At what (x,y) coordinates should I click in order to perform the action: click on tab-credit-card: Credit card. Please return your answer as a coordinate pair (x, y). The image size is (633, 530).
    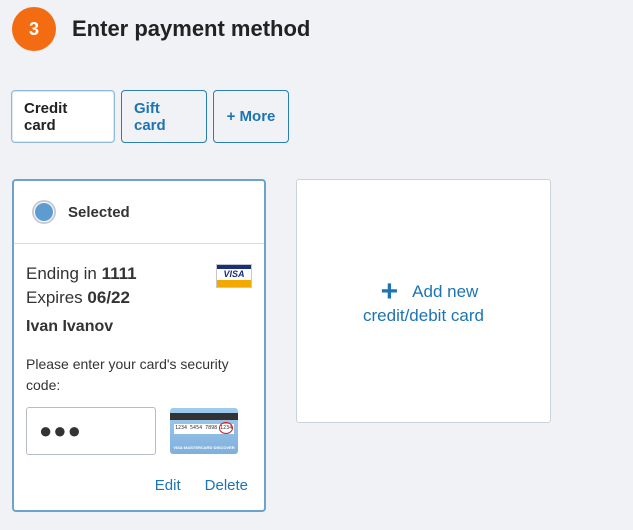
    Looking at the image, I should click on (63, 116).